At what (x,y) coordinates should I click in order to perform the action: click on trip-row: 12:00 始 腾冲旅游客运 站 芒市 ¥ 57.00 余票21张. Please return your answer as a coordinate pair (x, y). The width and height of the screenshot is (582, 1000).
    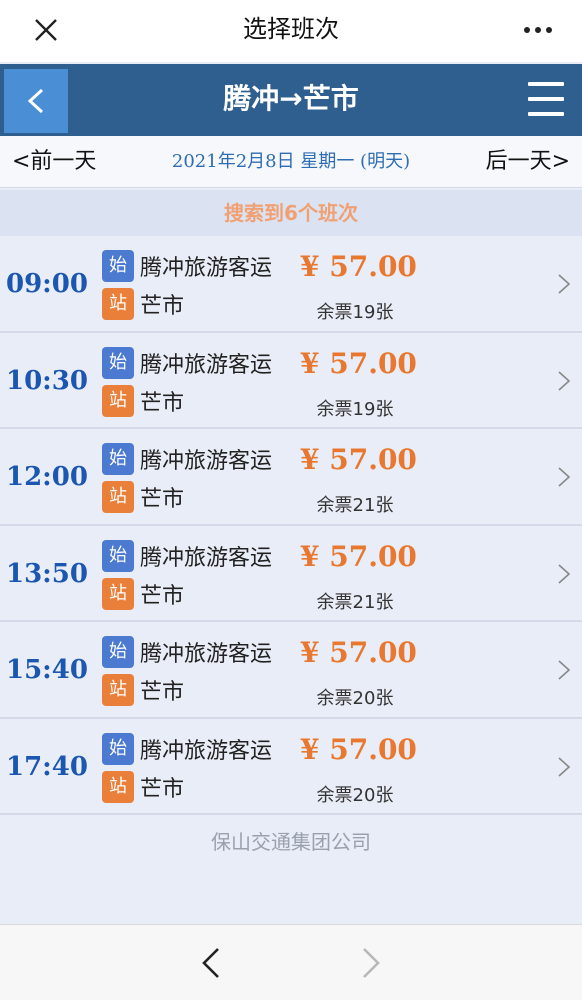
    Looking at the image, I should click on (291, 477).